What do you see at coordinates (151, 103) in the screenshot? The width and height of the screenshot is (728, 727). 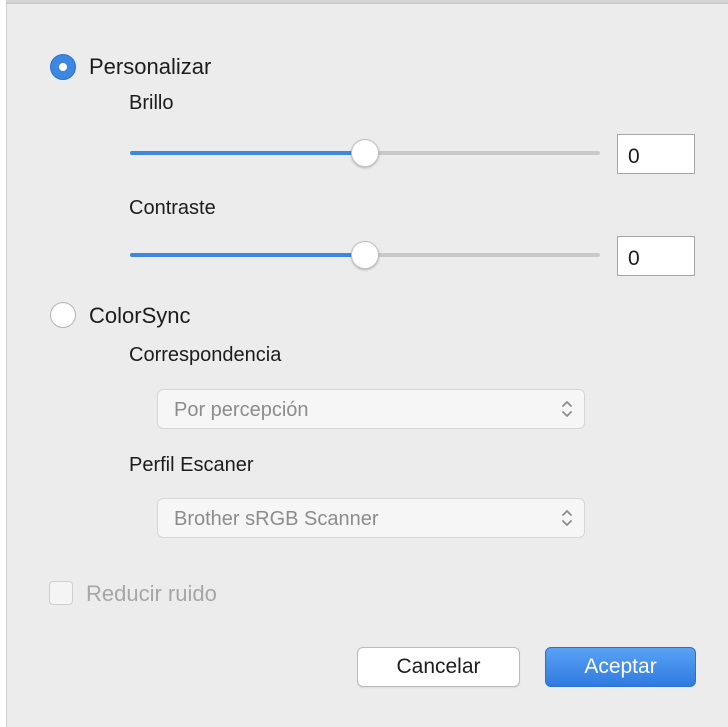 I see `brightness-label: Brillo` at bounding box center [151, 103].